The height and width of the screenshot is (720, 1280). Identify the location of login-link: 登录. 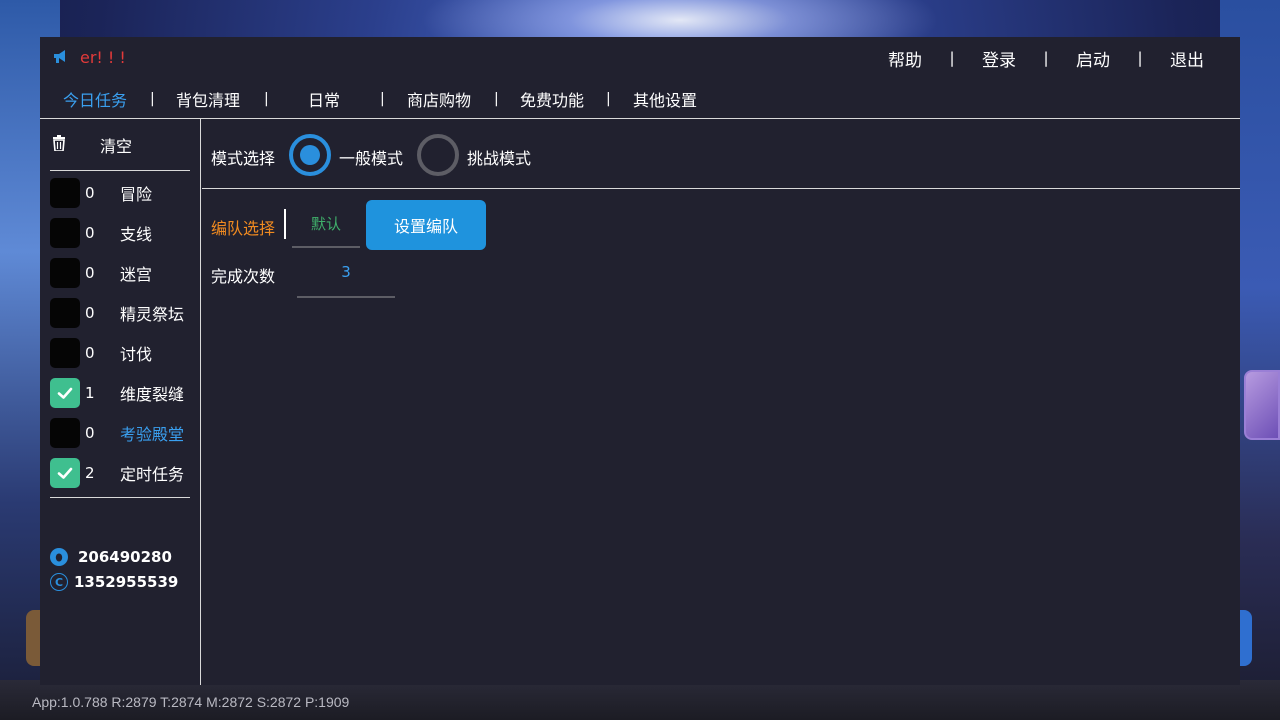
(999, 58).